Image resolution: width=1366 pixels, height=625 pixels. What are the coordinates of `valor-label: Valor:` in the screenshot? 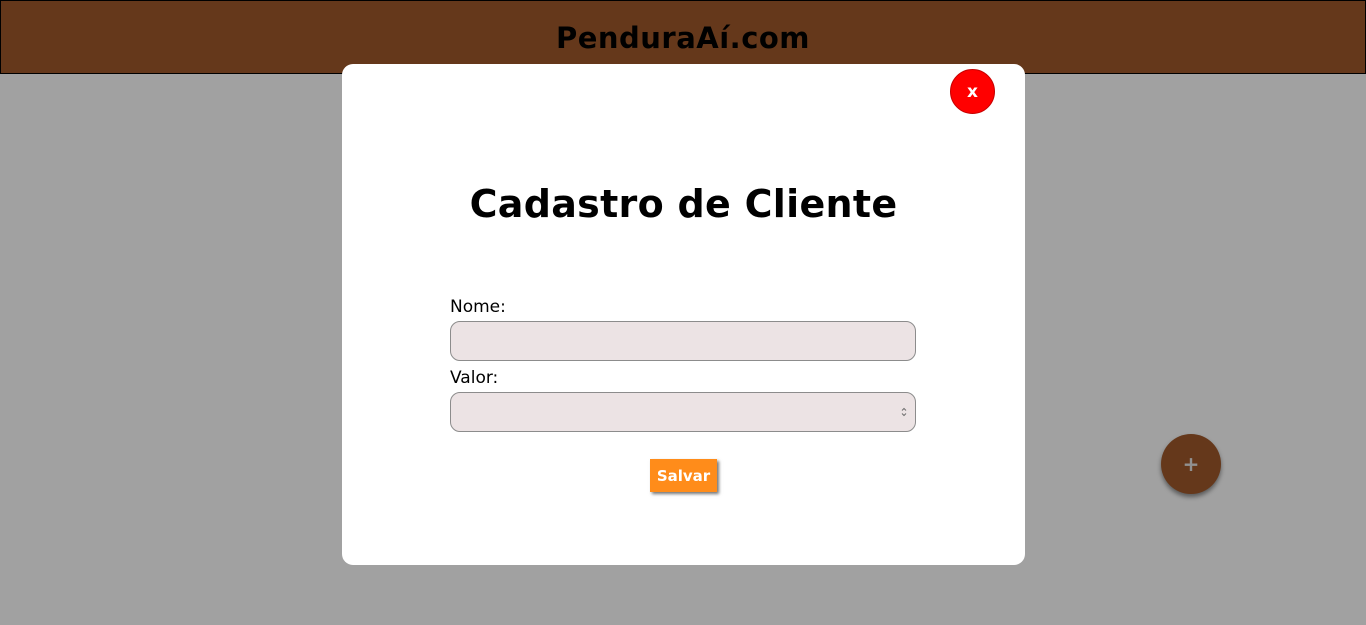 It's located at (474, 378).